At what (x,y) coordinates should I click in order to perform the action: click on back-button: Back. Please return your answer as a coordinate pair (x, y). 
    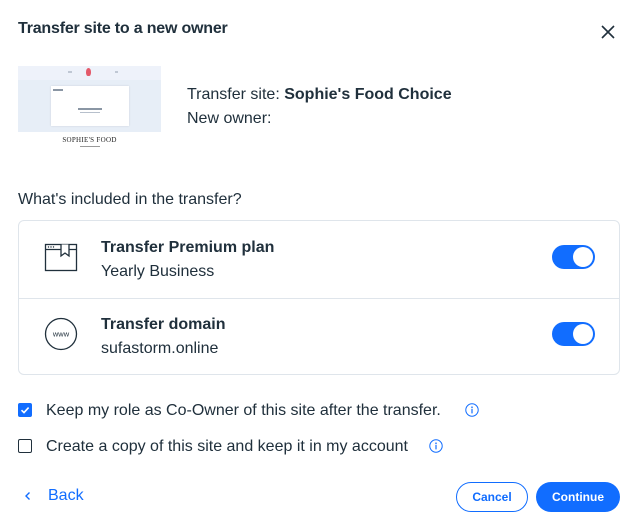
    Looking at the image, I should click on (53, 496).